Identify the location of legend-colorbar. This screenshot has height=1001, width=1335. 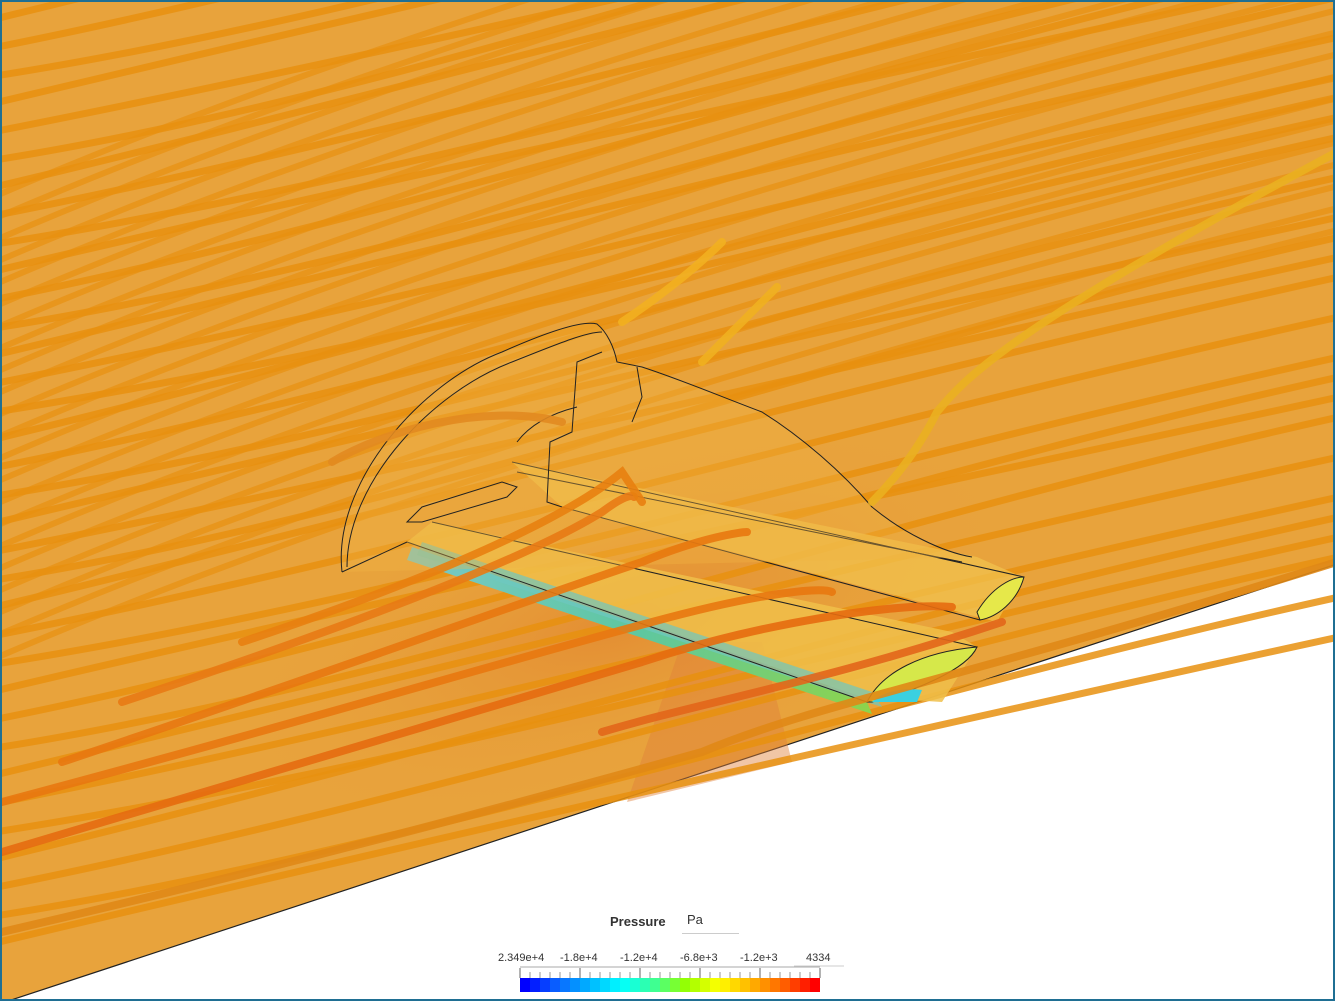
(681, 978).